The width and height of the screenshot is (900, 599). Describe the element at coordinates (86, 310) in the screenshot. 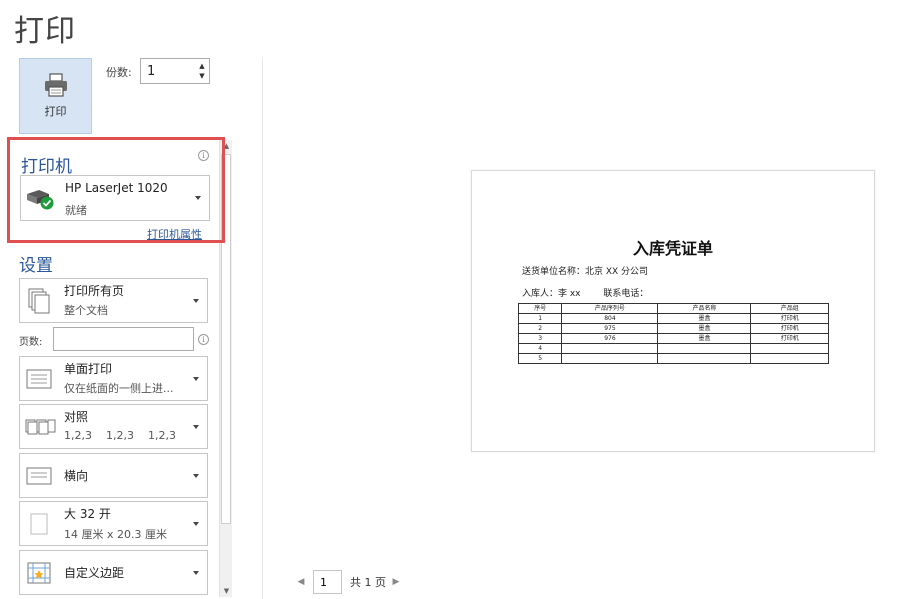

I see `print-range-sub: 整个文档` at that location.